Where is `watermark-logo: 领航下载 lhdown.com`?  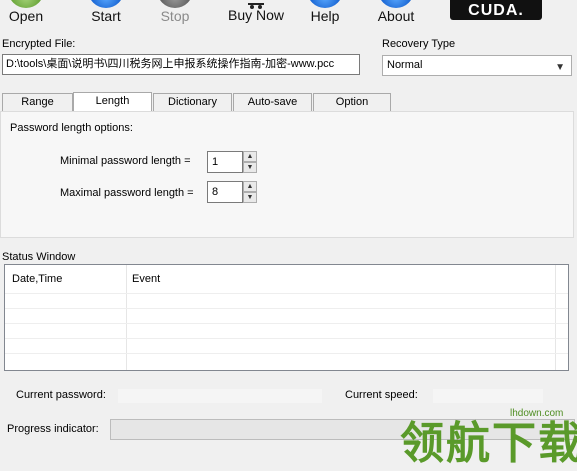 watermark-logo: 领航下载 lhdown.com is located at coordinates (485, 436).